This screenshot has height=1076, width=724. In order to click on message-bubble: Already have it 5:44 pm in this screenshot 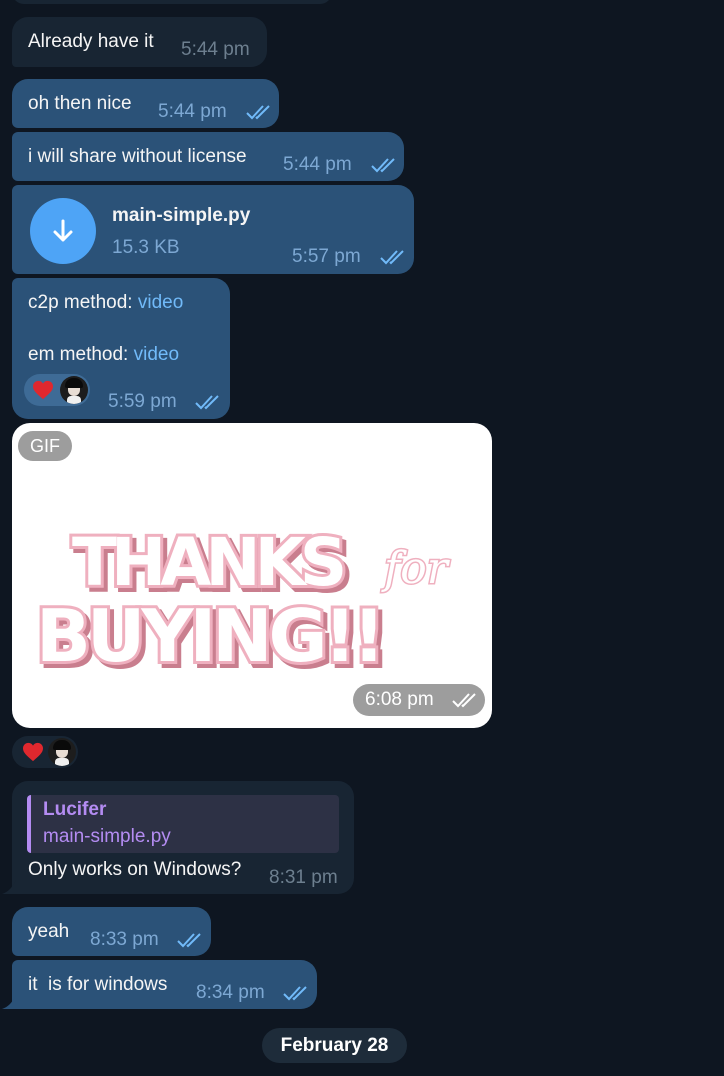, I will do `click(139, 42)`.